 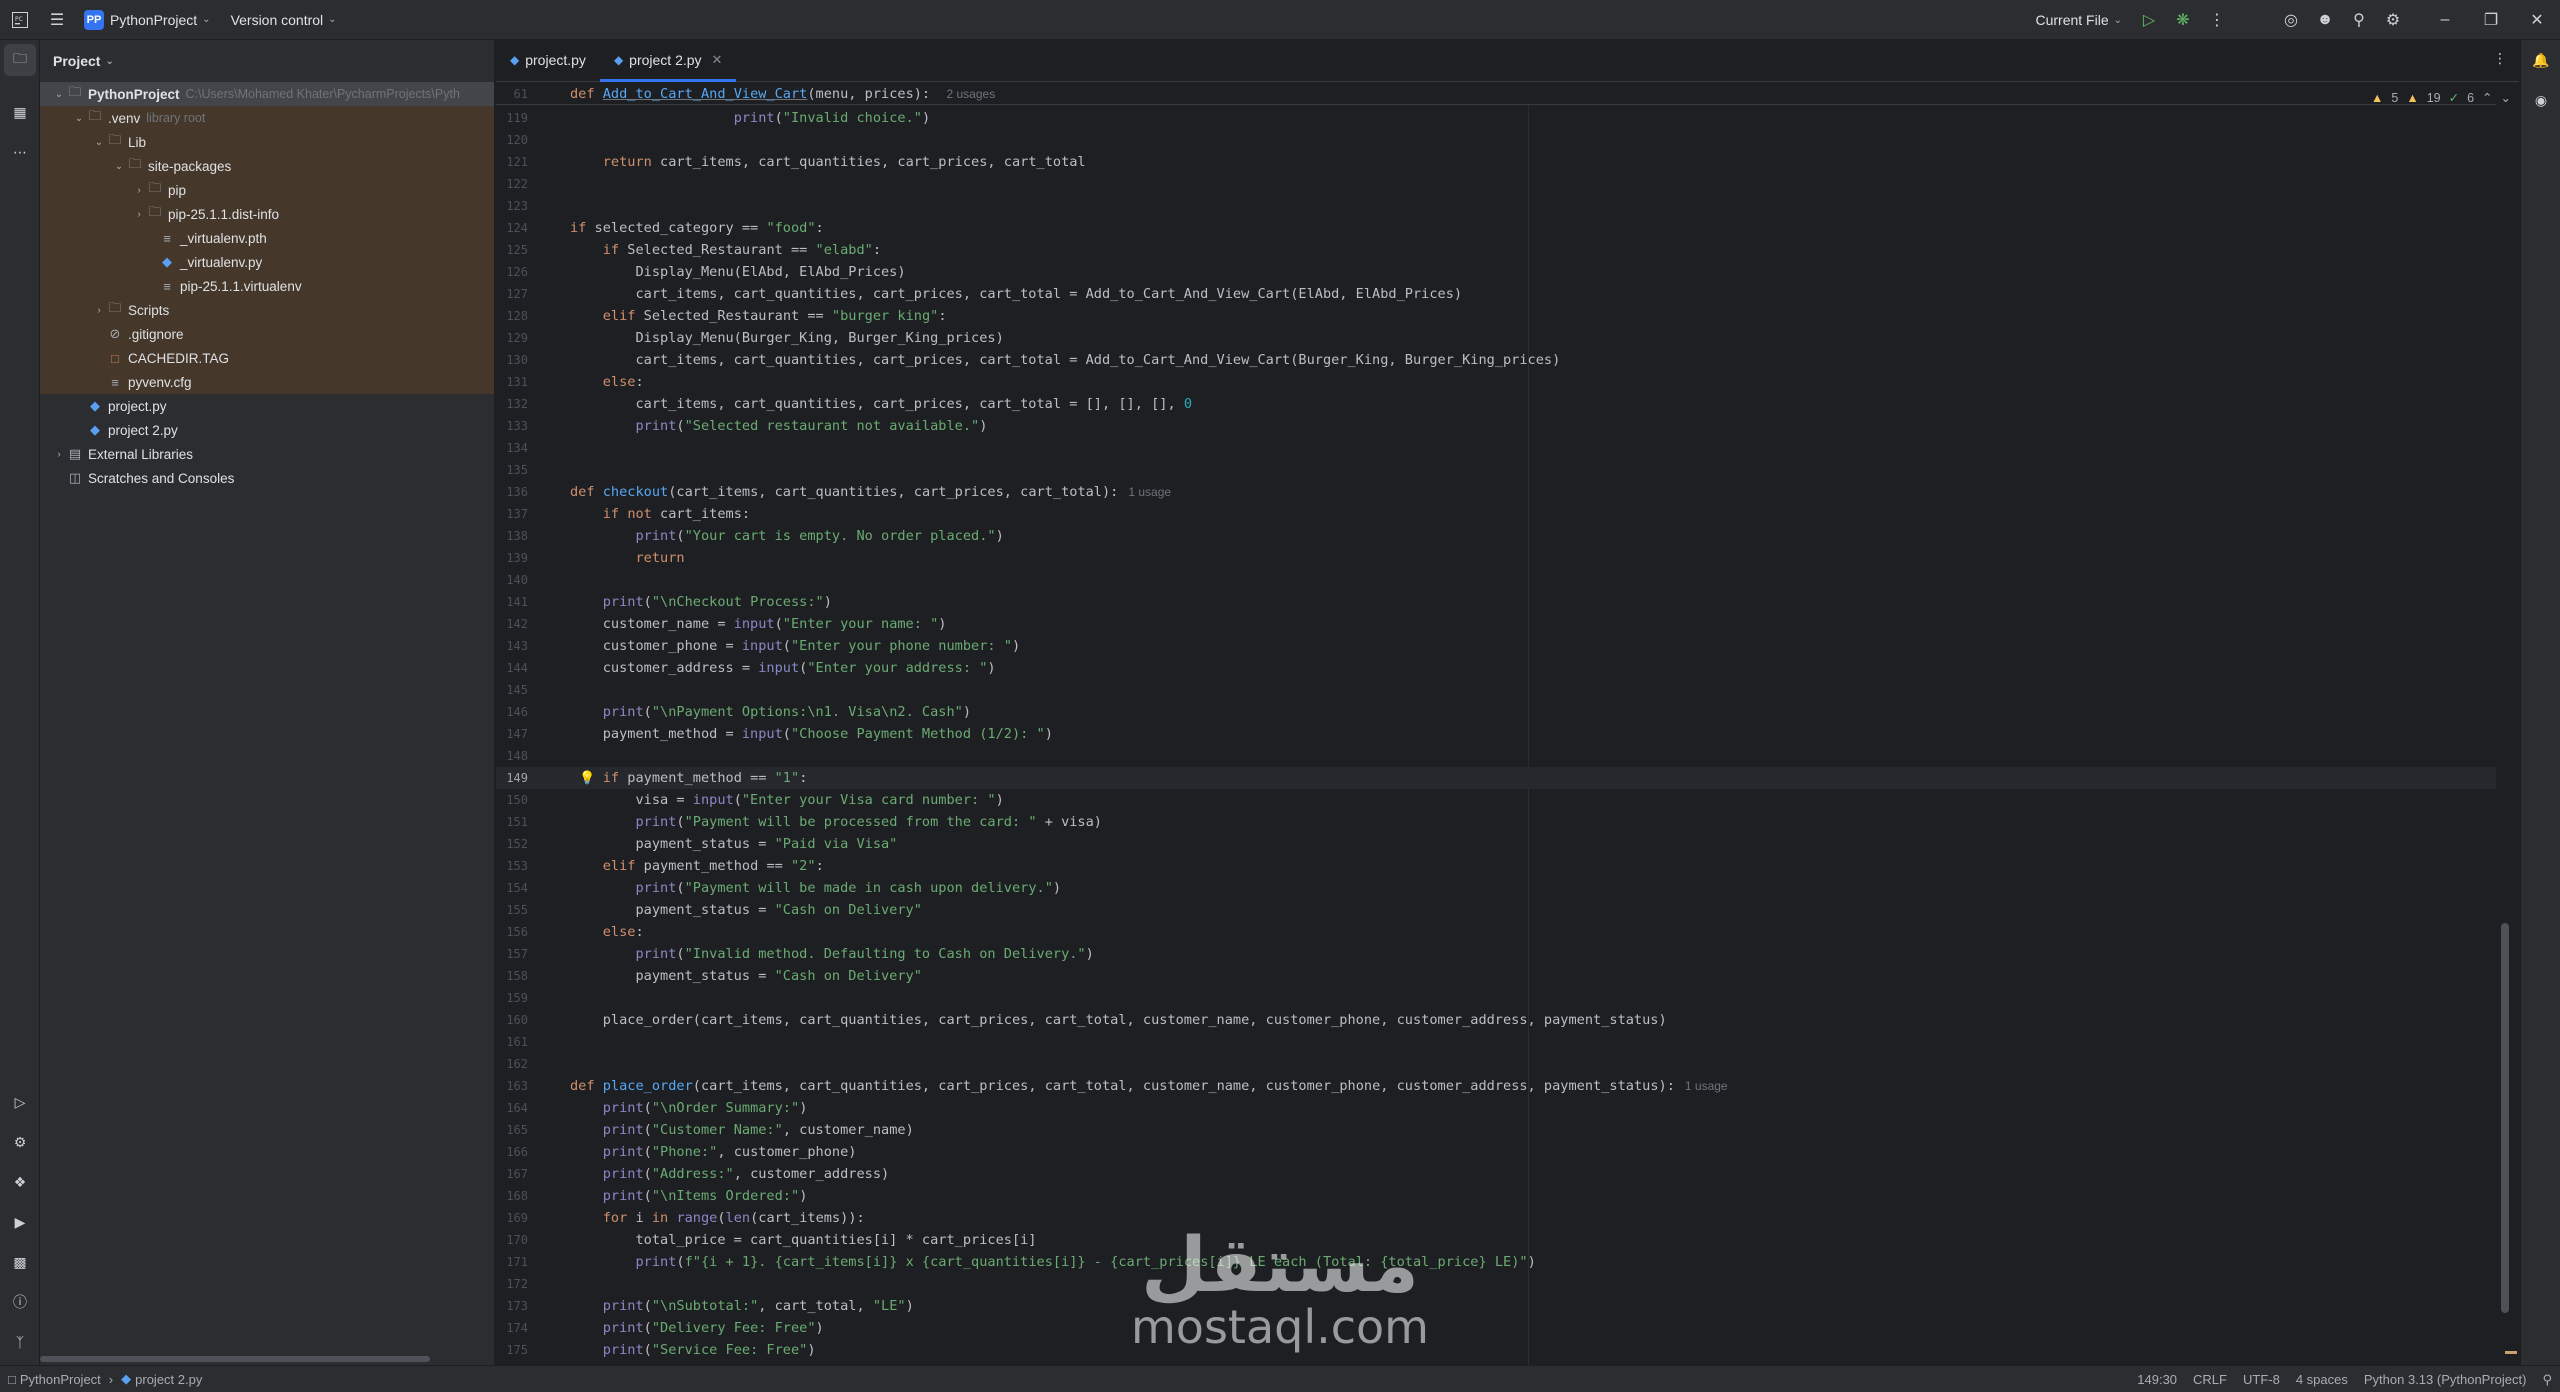 What do you see at coordinates (717, 60) in the screenshot?
I see `close-tab-icon: ✕` at bounding box center [717, 60].